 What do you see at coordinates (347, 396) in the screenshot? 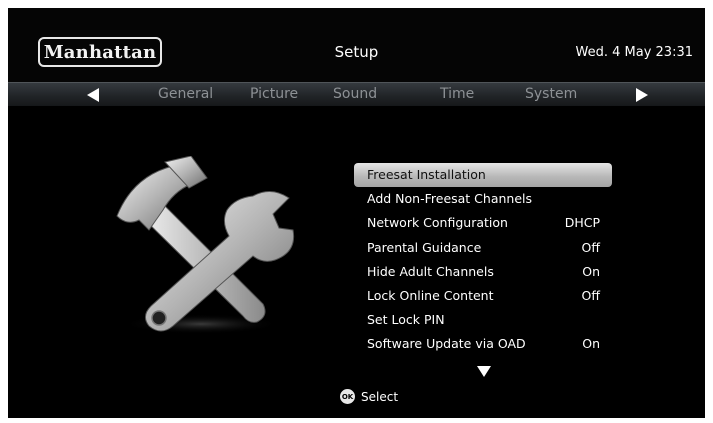
I see `ok-button-icon: OK` at bounding box center [347, 396].